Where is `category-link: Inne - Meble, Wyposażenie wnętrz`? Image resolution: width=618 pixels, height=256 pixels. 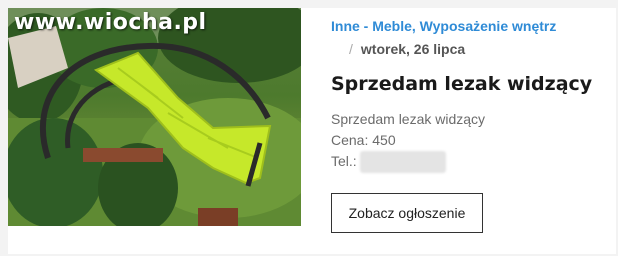
category-link: Inne - Meble, Wyposażenie wnętrz is located at coordinates (443, 26).